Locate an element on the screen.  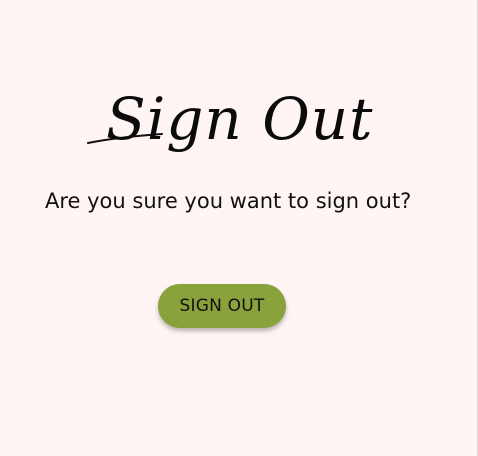
page-title-svg: Sign Out is located at coordinates (229, 119).